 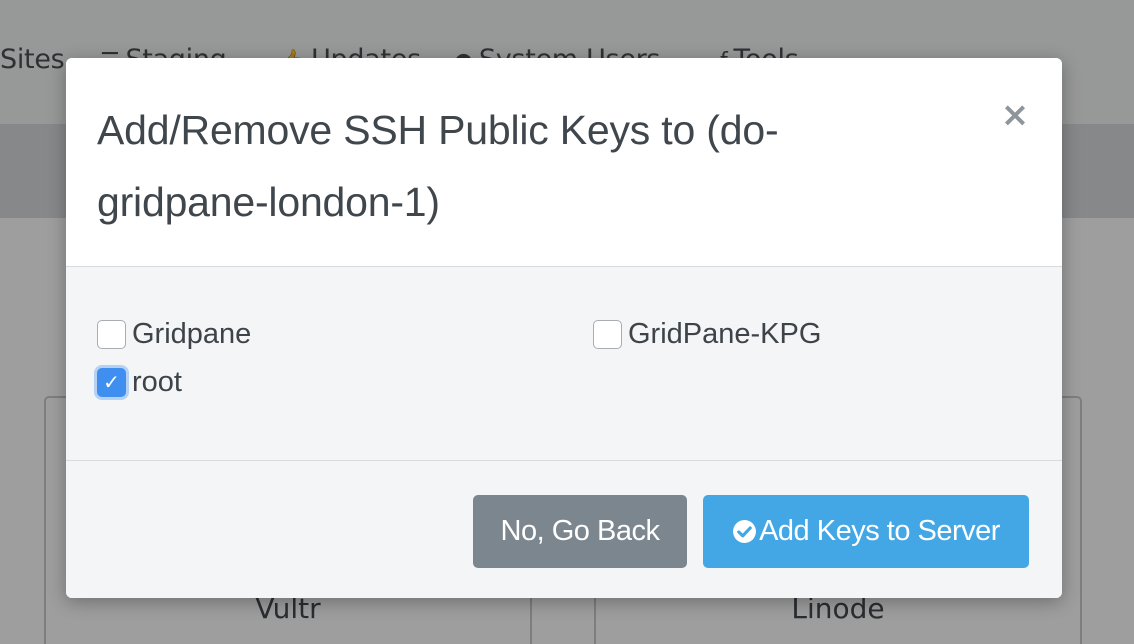 What do you see at coordinates (1015, 115) in the screenshot?
I see `close-button: ×` at bounding box center [1015, 115].